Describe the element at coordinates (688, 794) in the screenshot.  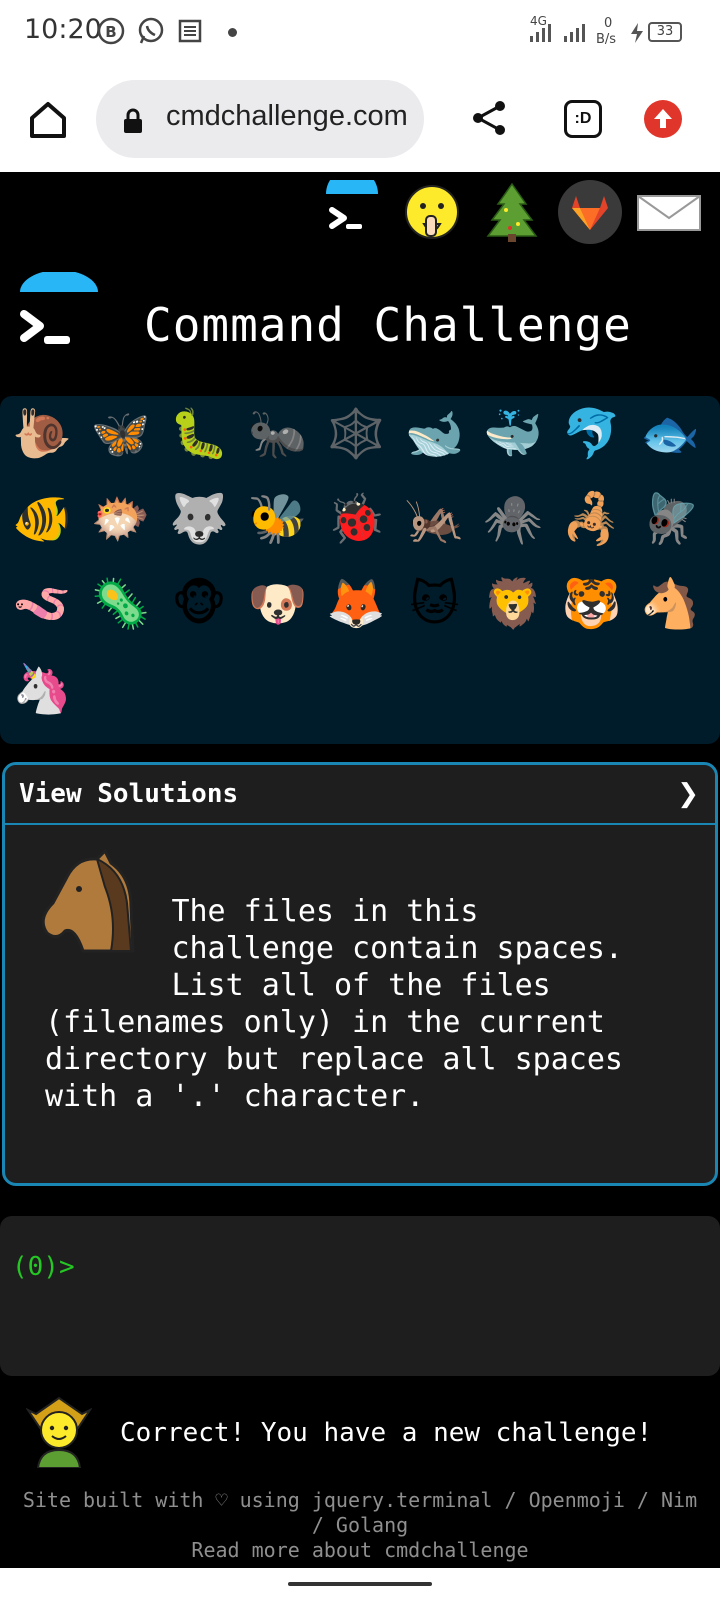
I see `chevron-right-icon: ❯` at that location.